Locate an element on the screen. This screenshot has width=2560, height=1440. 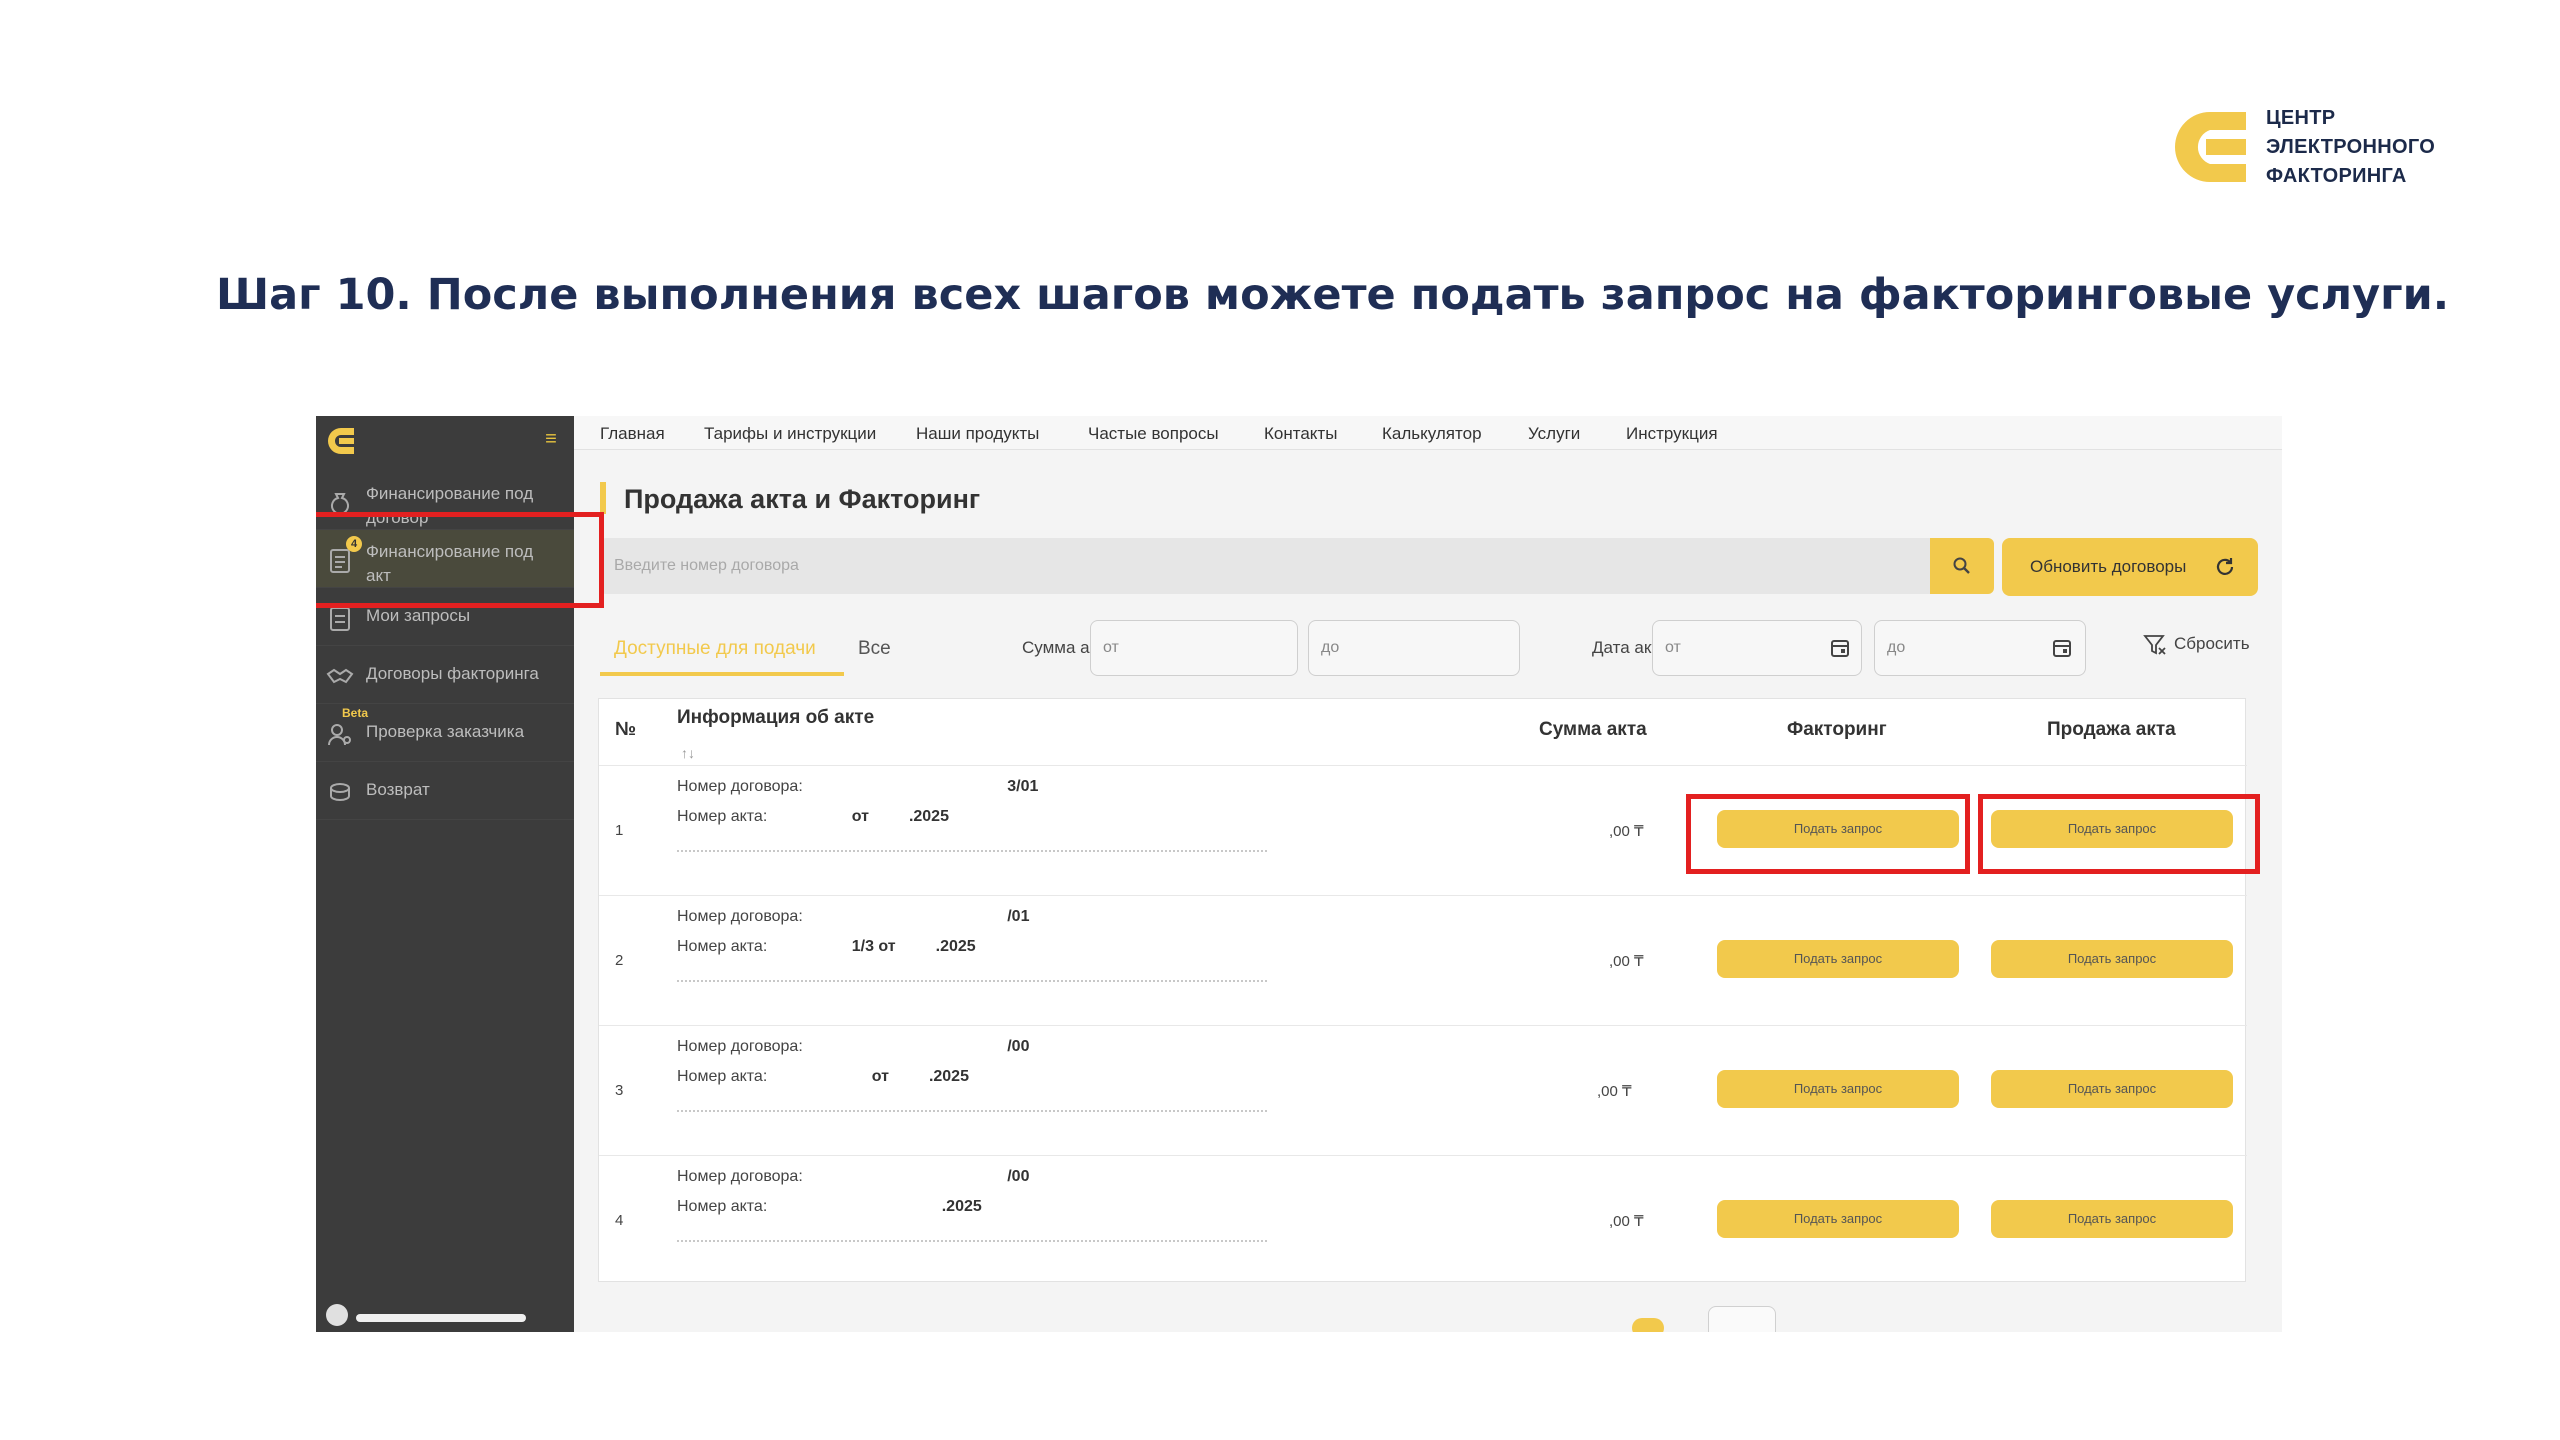
title-accent is located at coordinates (603, 498).